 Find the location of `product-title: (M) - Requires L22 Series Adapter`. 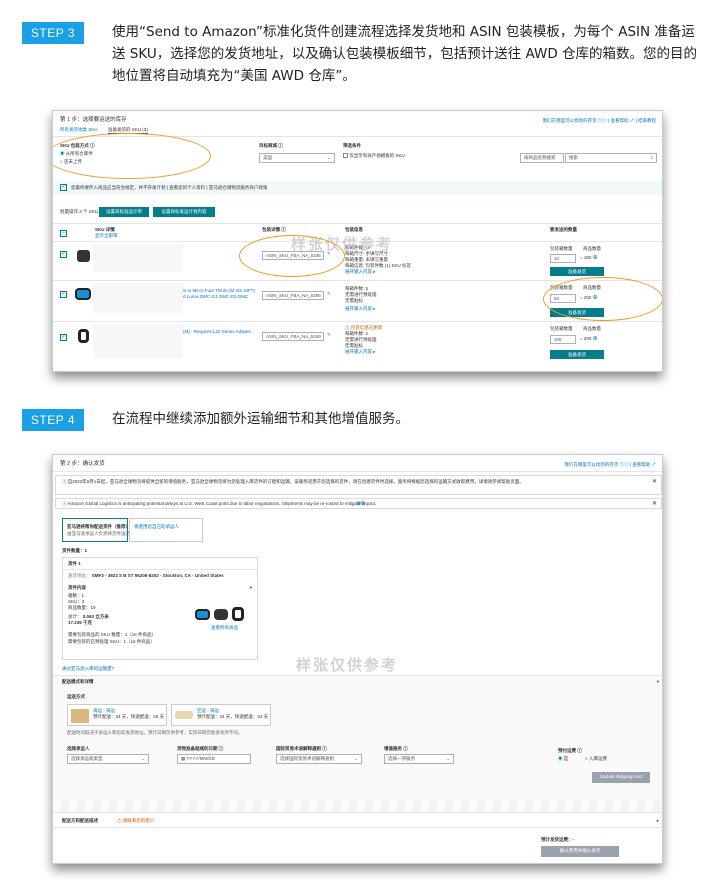

product-title: (M) - Requires L22 Series Adapter is located at coordinates (217, 332).